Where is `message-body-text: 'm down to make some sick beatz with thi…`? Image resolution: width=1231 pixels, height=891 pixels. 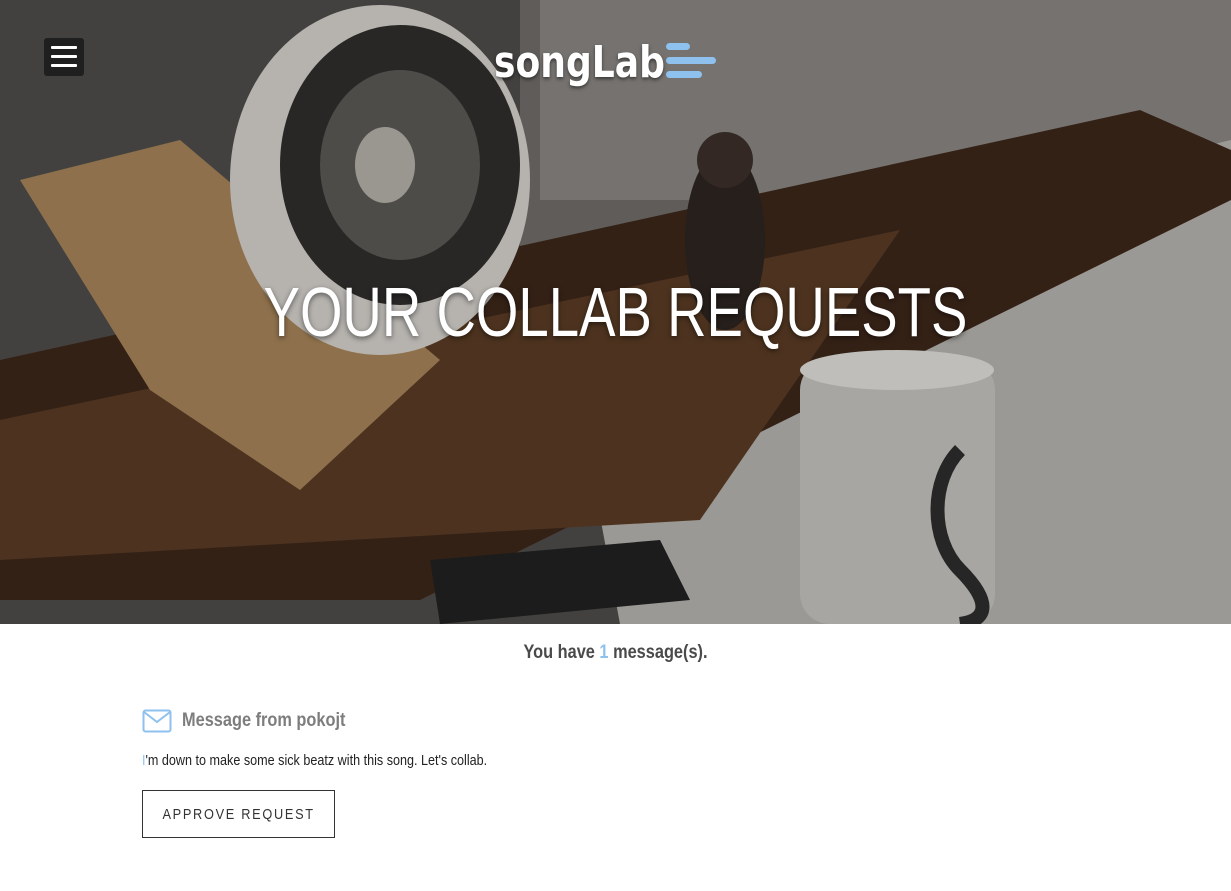 message-body-text: 'm down to make some sick beatz with thi… is located at coordinates (316, 760).